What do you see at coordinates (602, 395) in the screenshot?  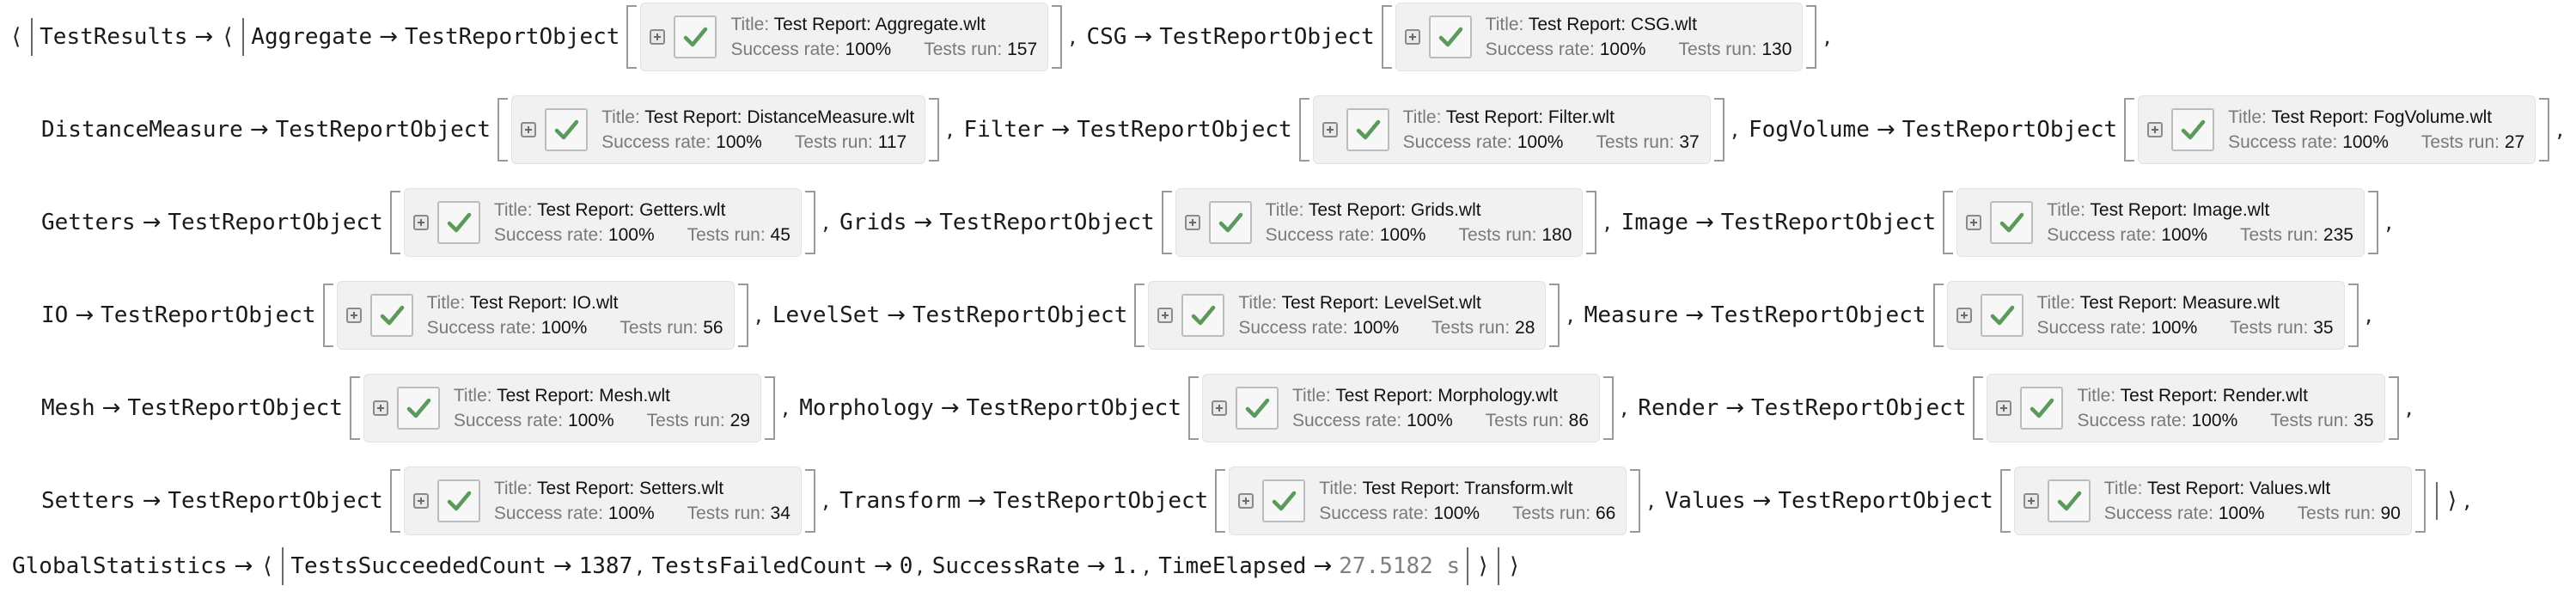 I see `report-title-line: Title: Test Report: Mesh.wlt` at bounding box center [602, 395].